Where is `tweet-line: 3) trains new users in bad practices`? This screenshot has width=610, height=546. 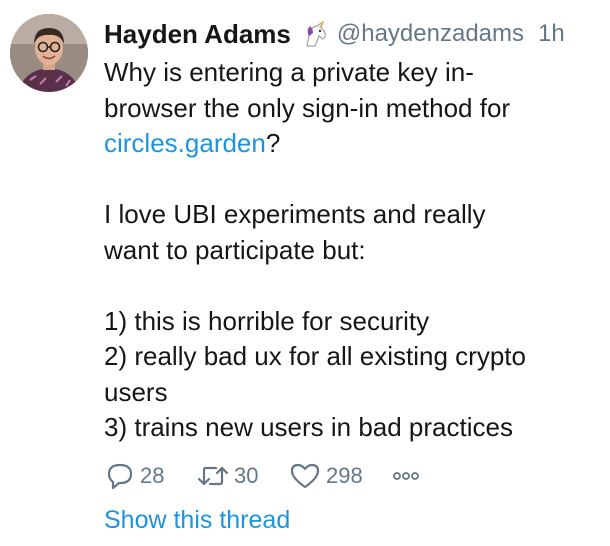
tweet-line: 3) trains new users in bad practices is located at coordinates (308, 427).